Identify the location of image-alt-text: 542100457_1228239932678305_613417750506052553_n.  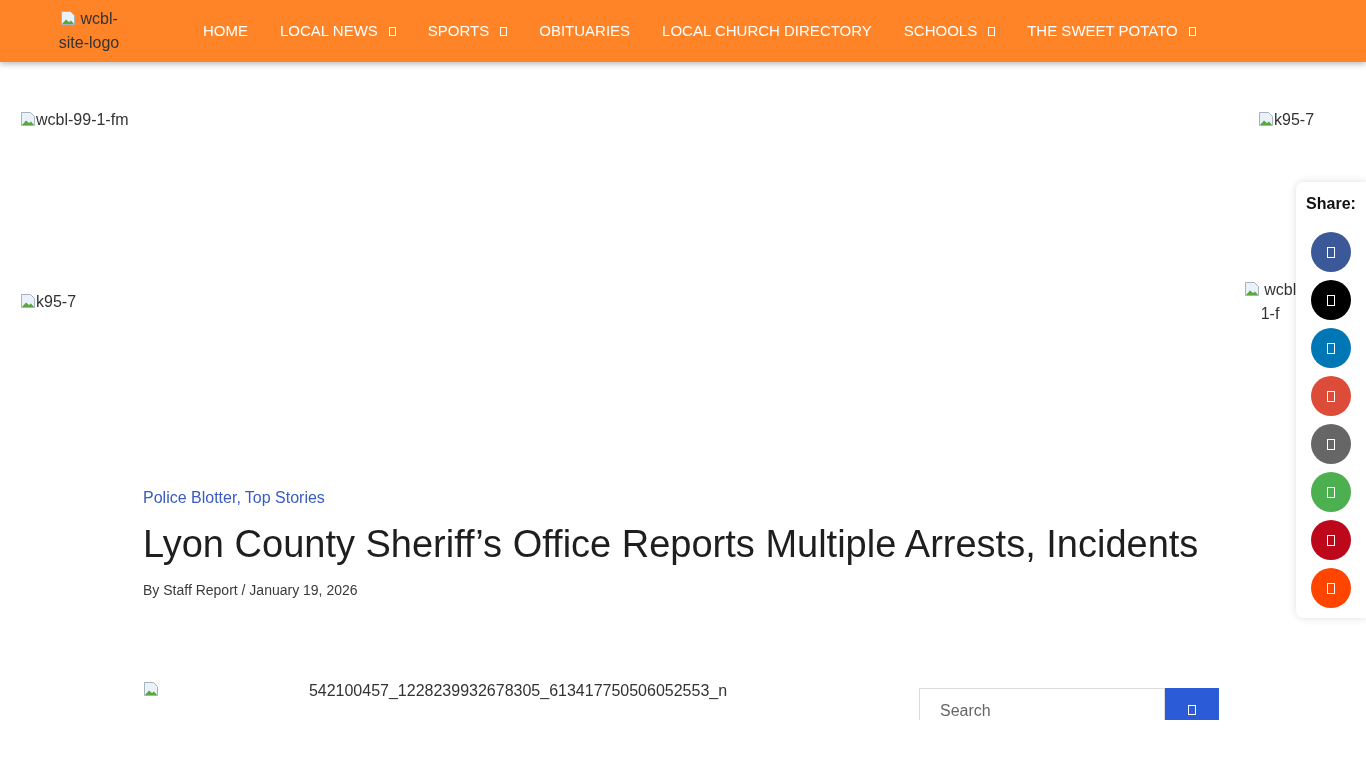
(518, 691).